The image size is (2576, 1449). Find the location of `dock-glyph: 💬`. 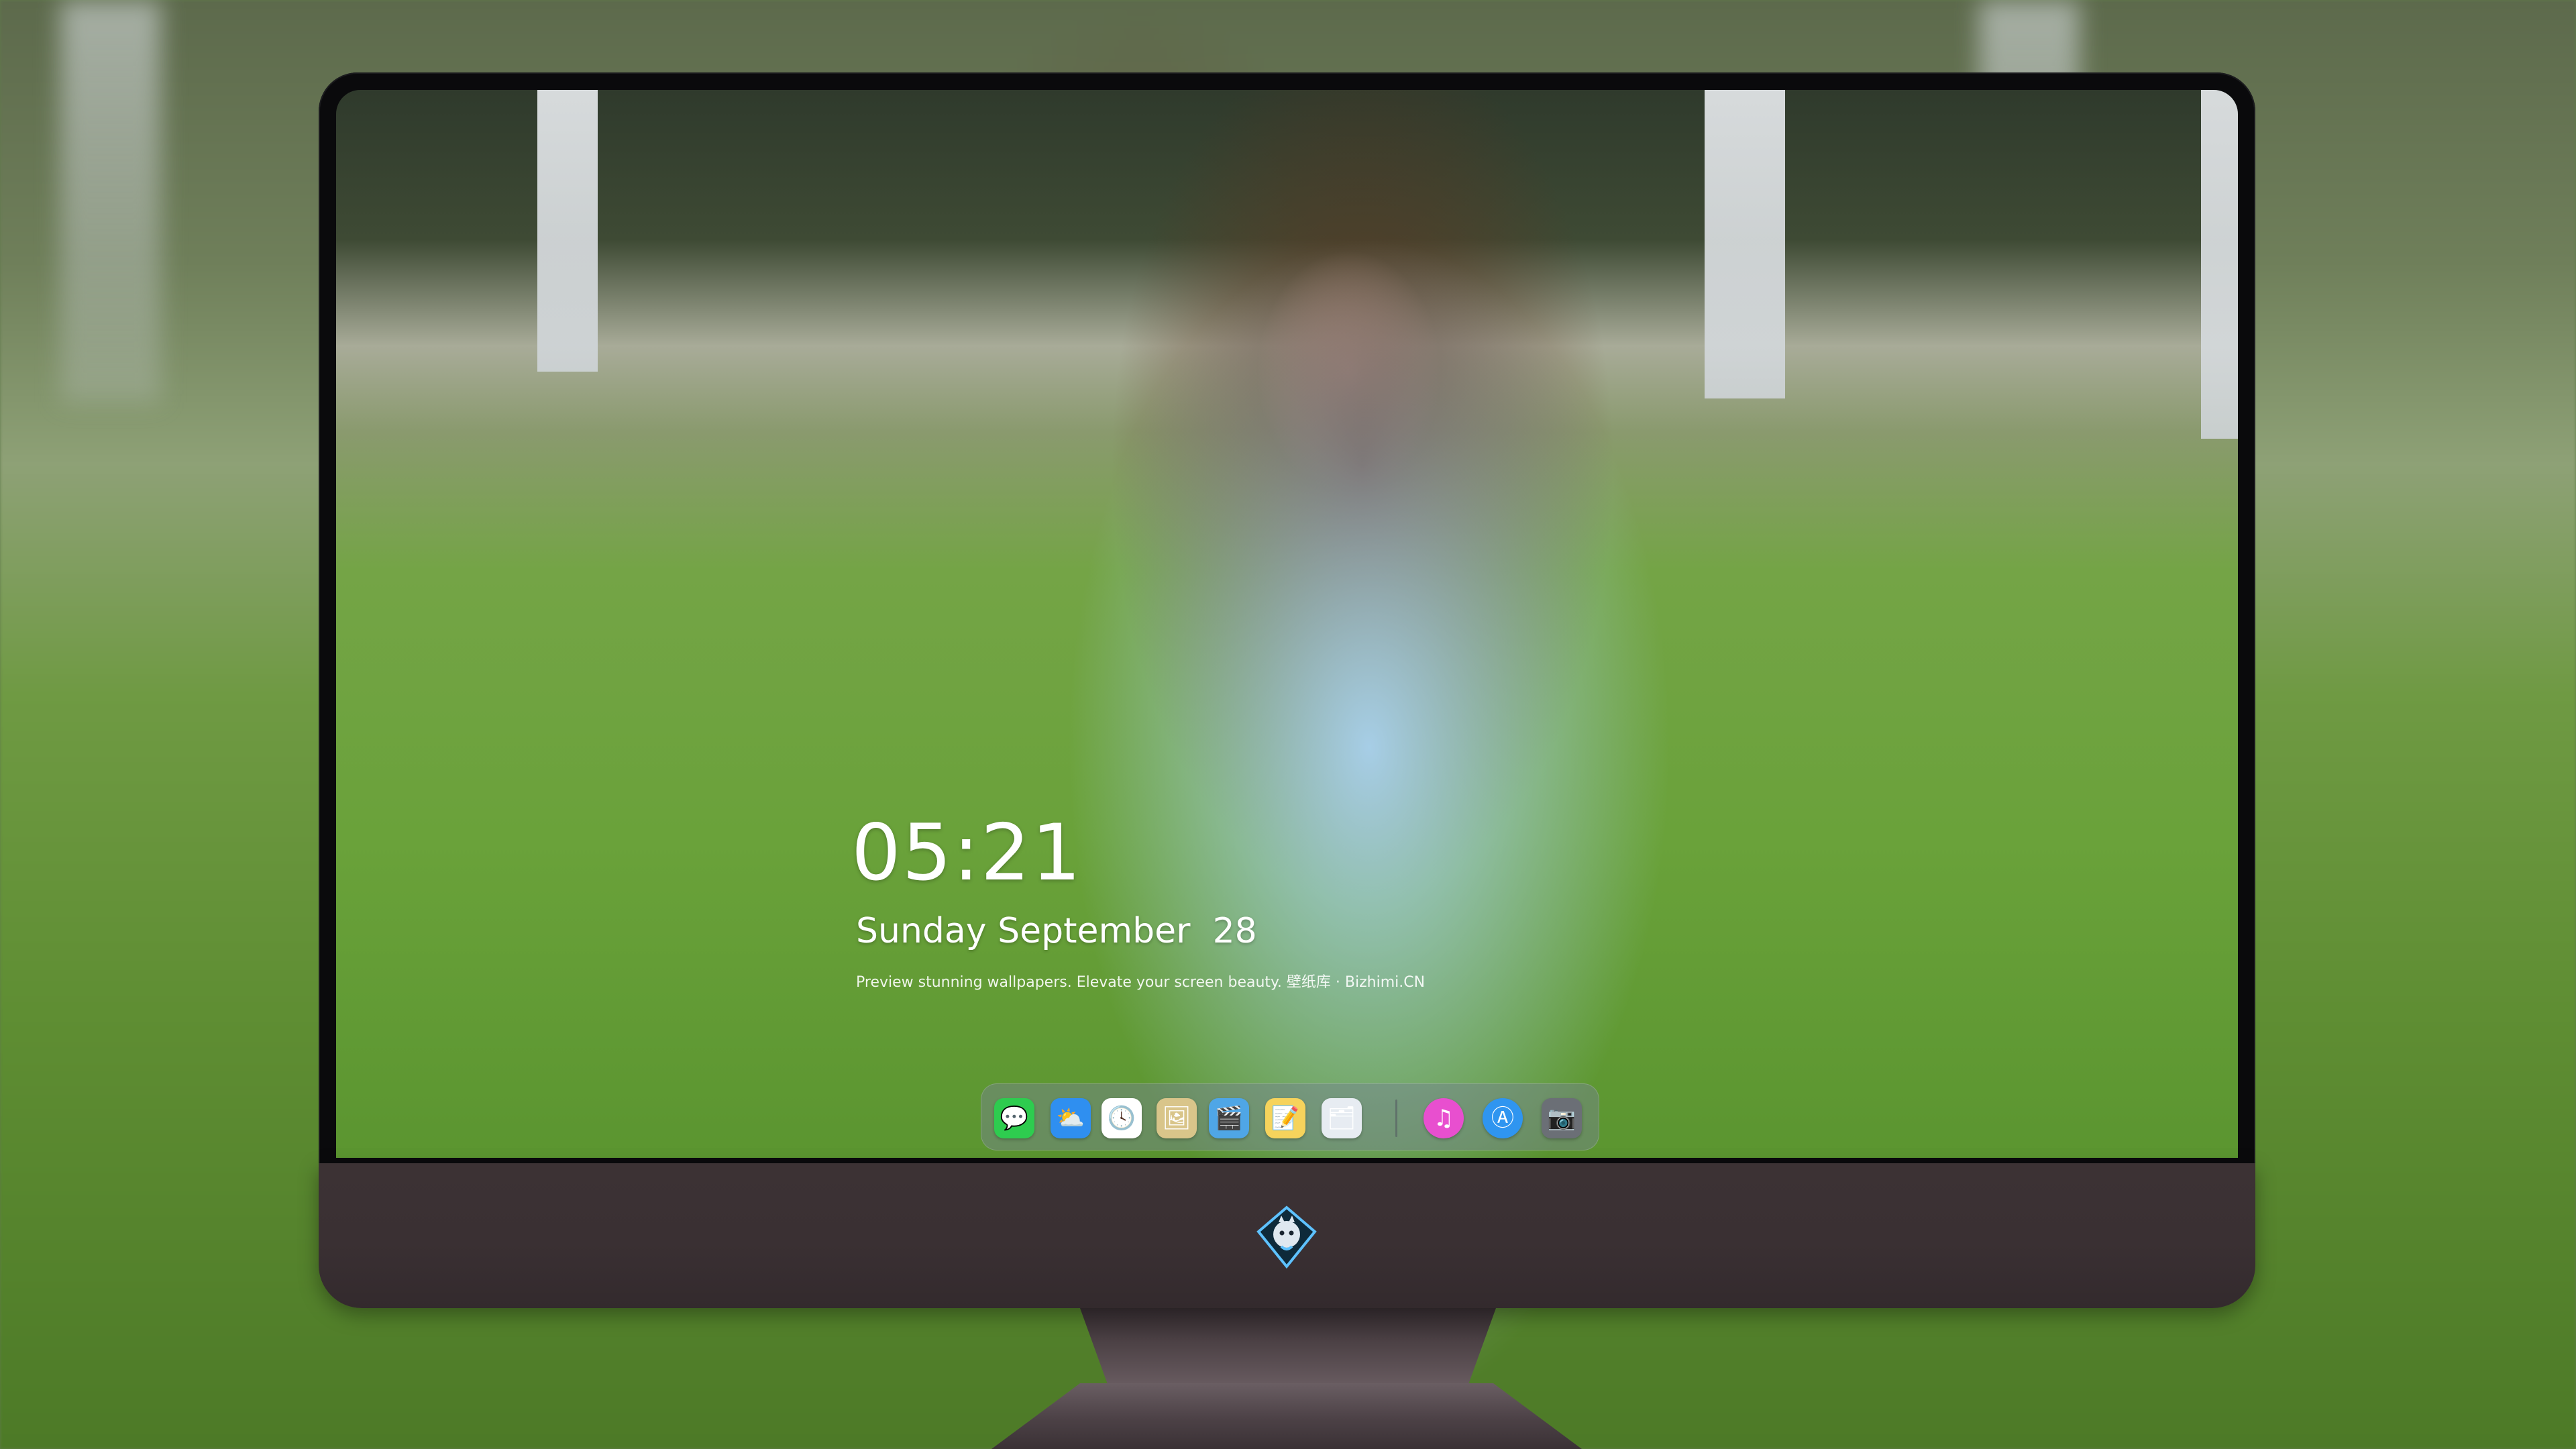

dock-glyph: 💬 is located at coordinates (1014, 1118).